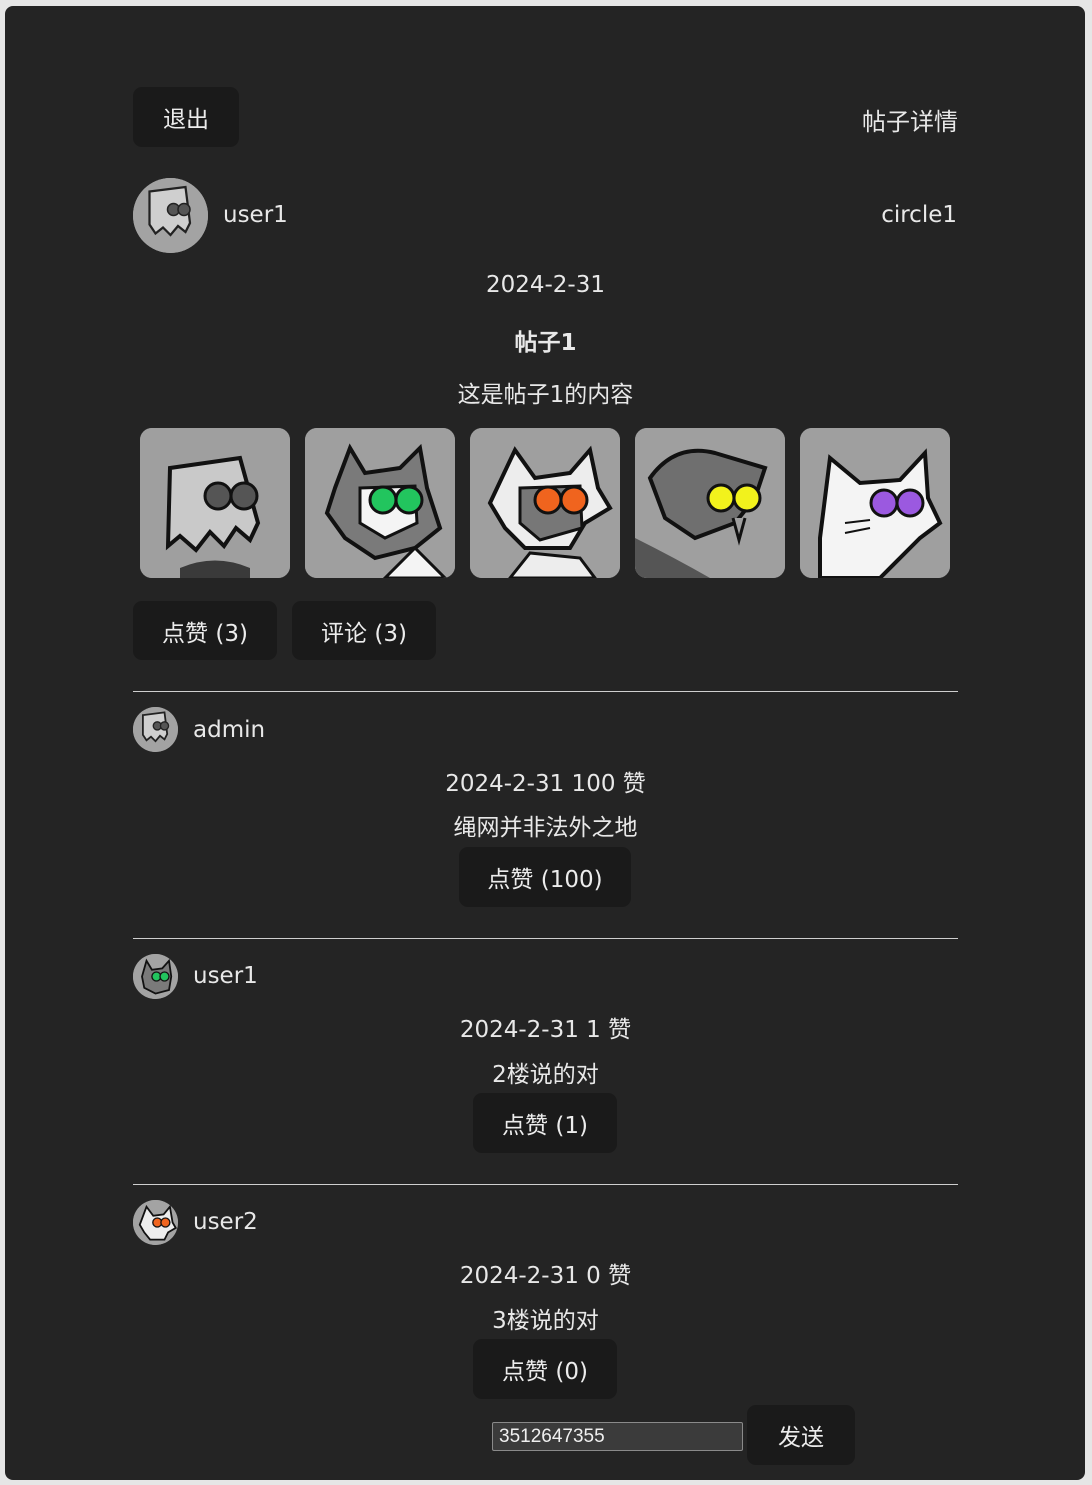 This screenshot has height=1485, width=1092. I want to click on comment-meta: 2024-2-31 100 赞, so click(545, 784).